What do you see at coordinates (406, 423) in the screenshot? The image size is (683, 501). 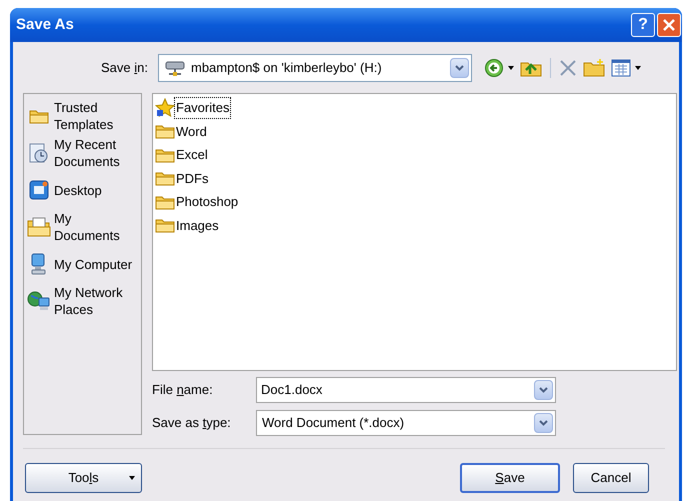 I see `save-as-type-dropdown: Word Document (*.docx)` at bounding box center [406, 423].